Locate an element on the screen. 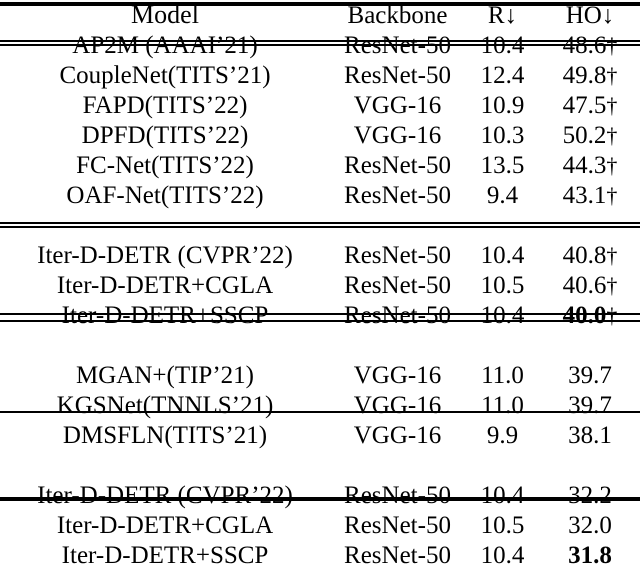 Image resolution: width=640 pixels, height=570 pixels. table-row: Iter-D-DETR (CVPR’22) ResNet-50 10.4 40.8† is located at coordinates (320, 255).